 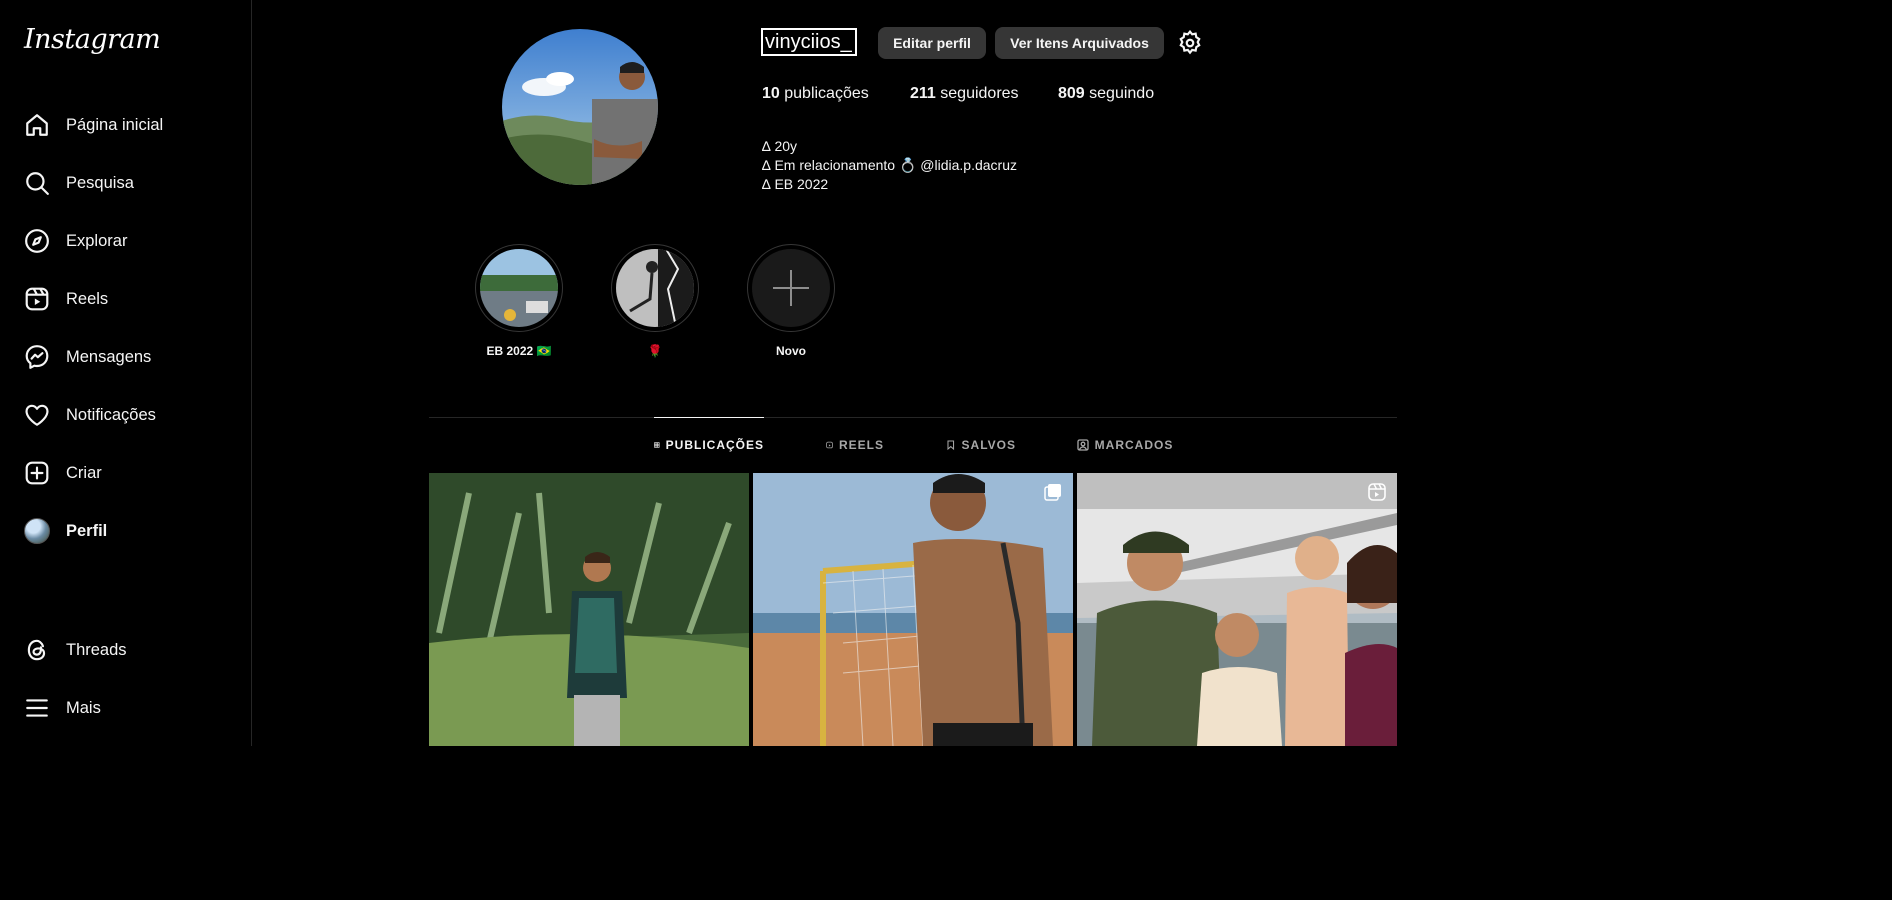 What do you see at coordinates (87, 298) in the screenshot?
I see `sidebar-item-label: Reels` at bounding box center [87, 298].